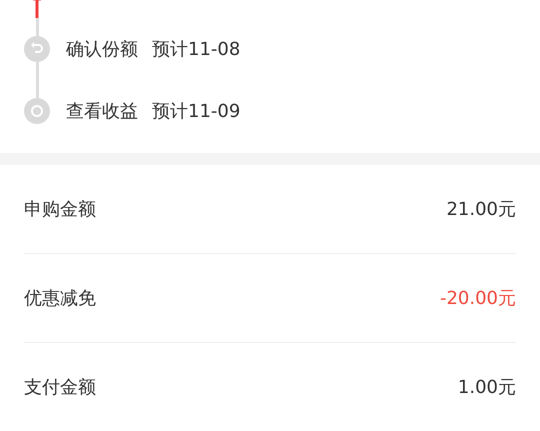 The height and width of the screenshot is (431, 540). Describe the element at coordinates (196, 49) in the screenshot. I see `step-date: 预计11-08` at that location.